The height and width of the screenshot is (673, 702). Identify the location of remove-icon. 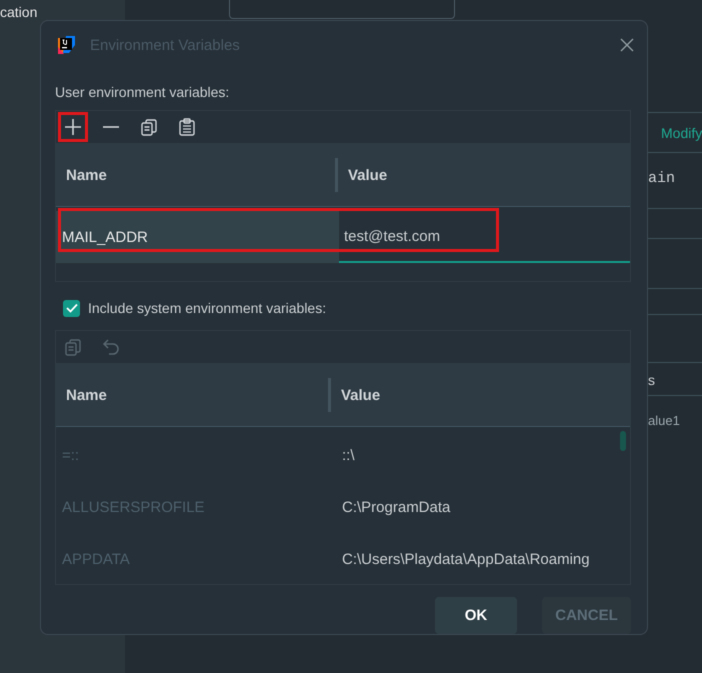
(111, 127).